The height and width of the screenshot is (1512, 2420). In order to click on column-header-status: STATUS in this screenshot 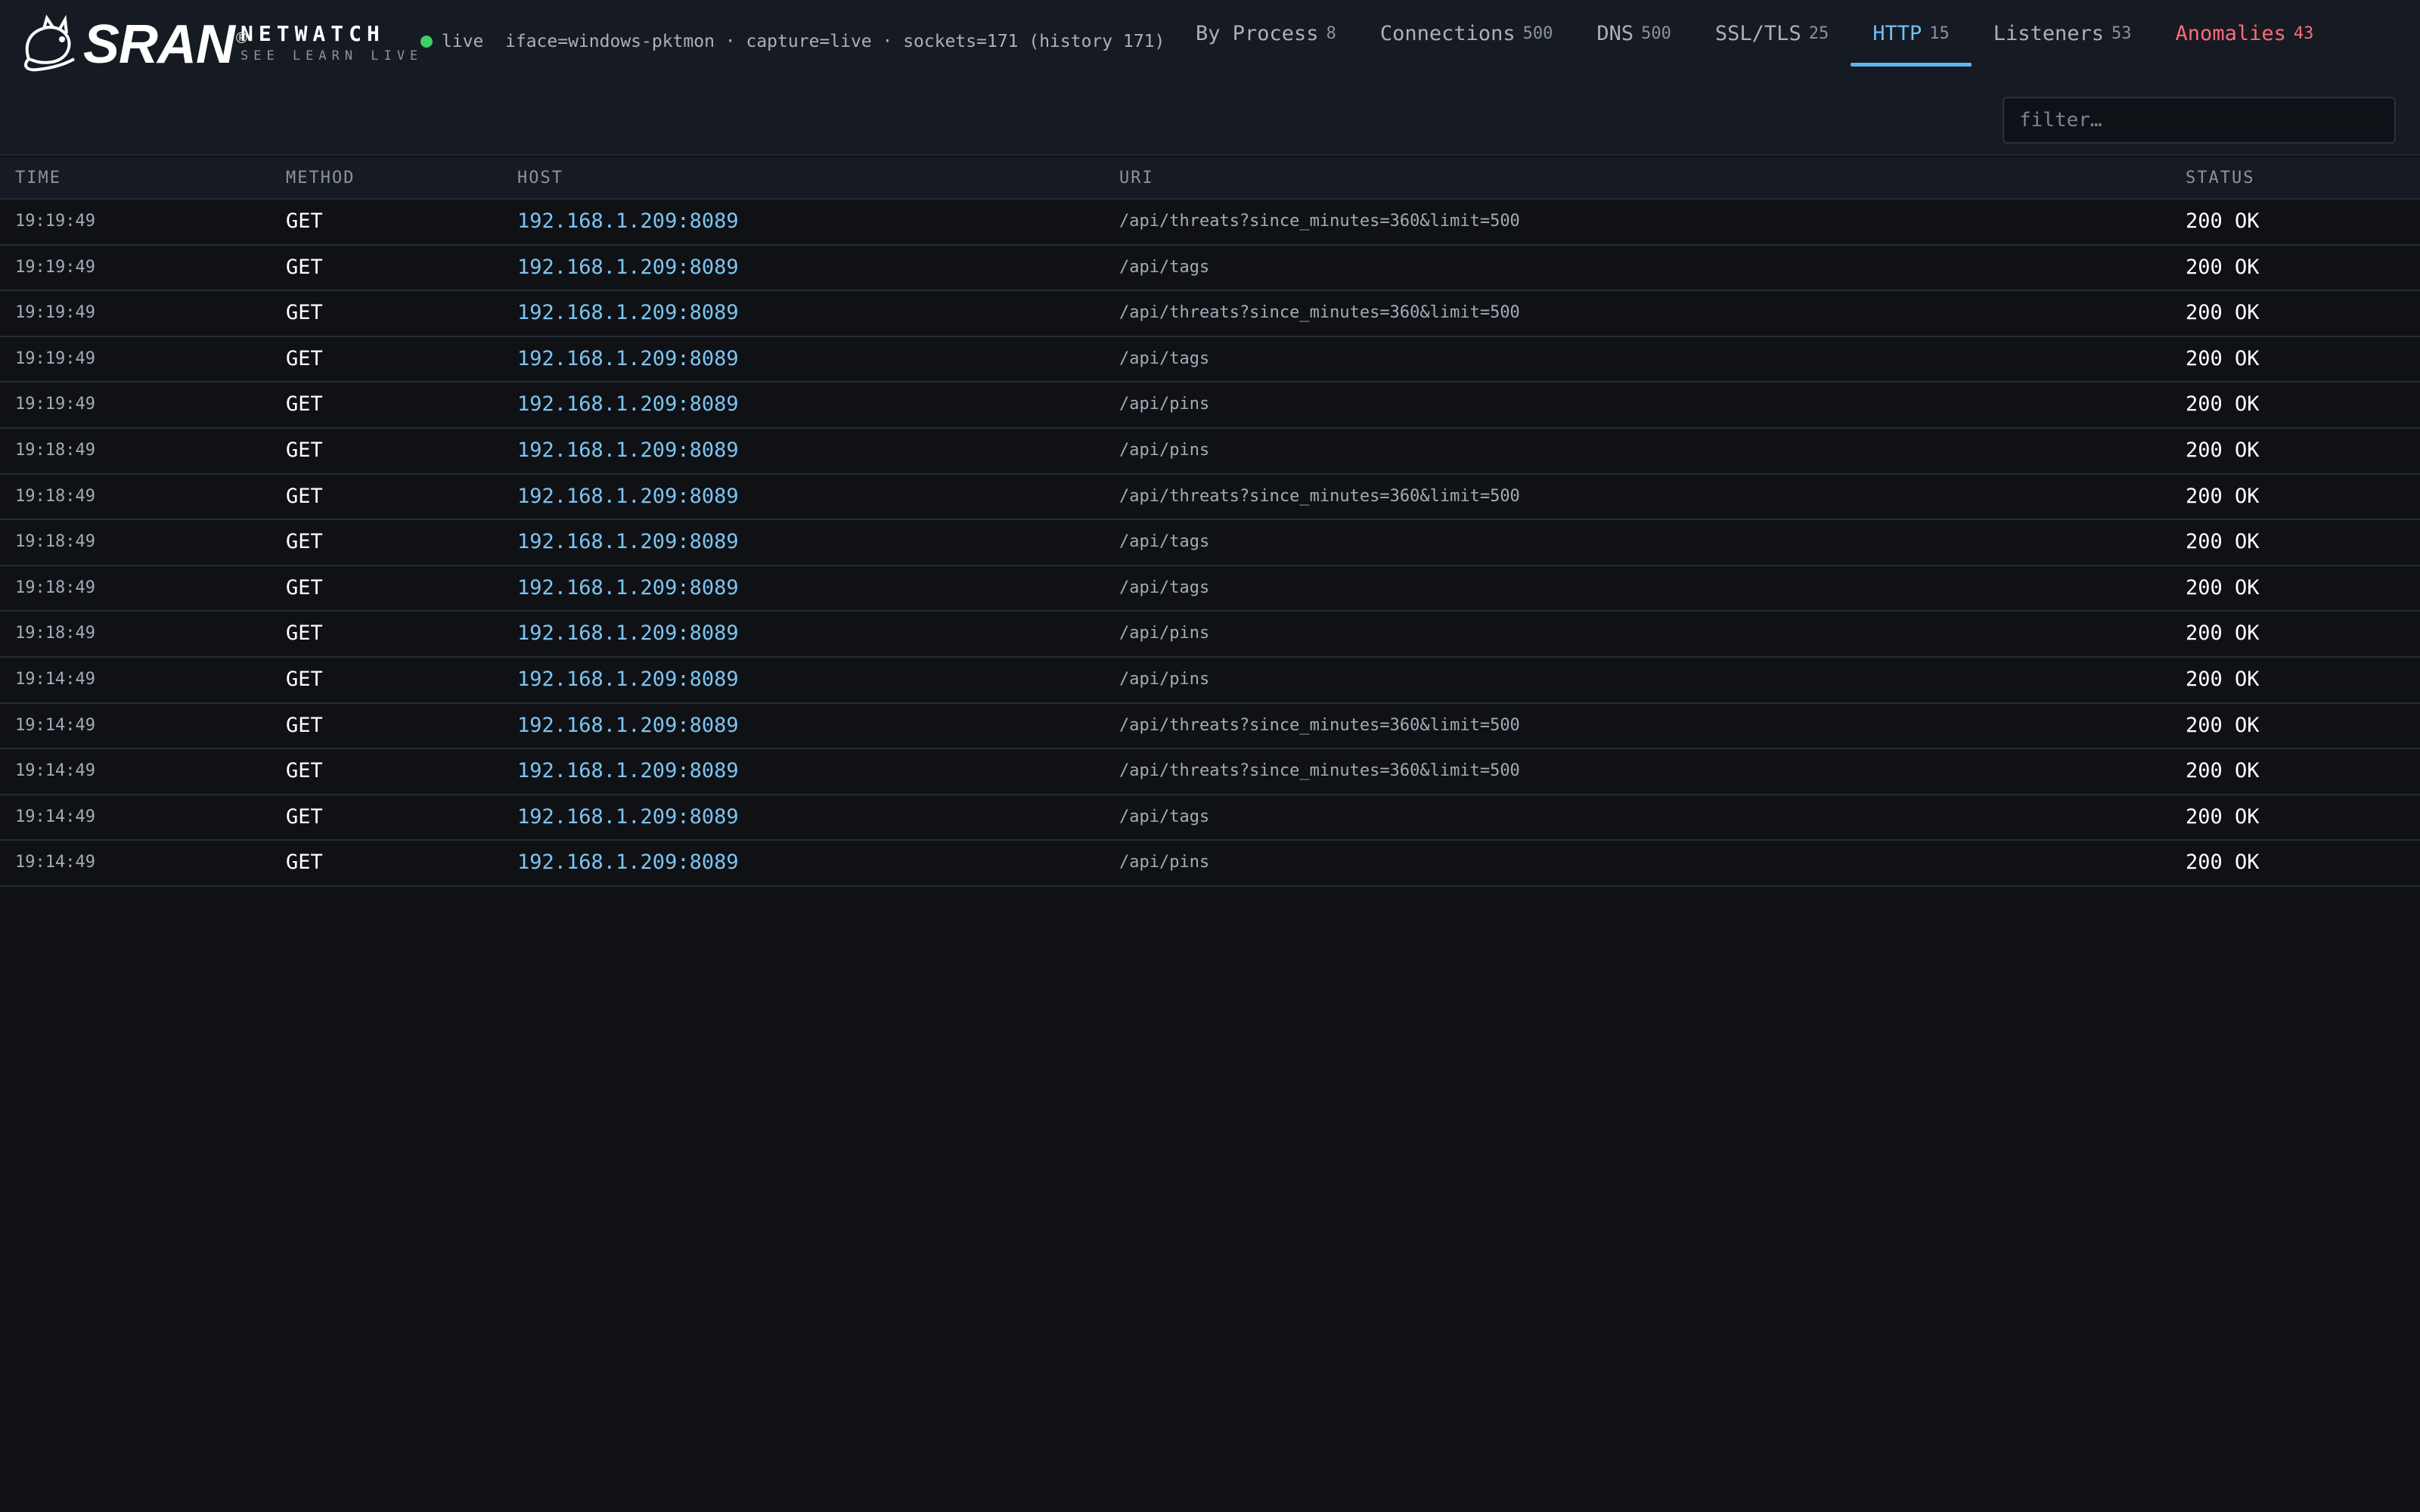, I will do `click(2220, 178)`.